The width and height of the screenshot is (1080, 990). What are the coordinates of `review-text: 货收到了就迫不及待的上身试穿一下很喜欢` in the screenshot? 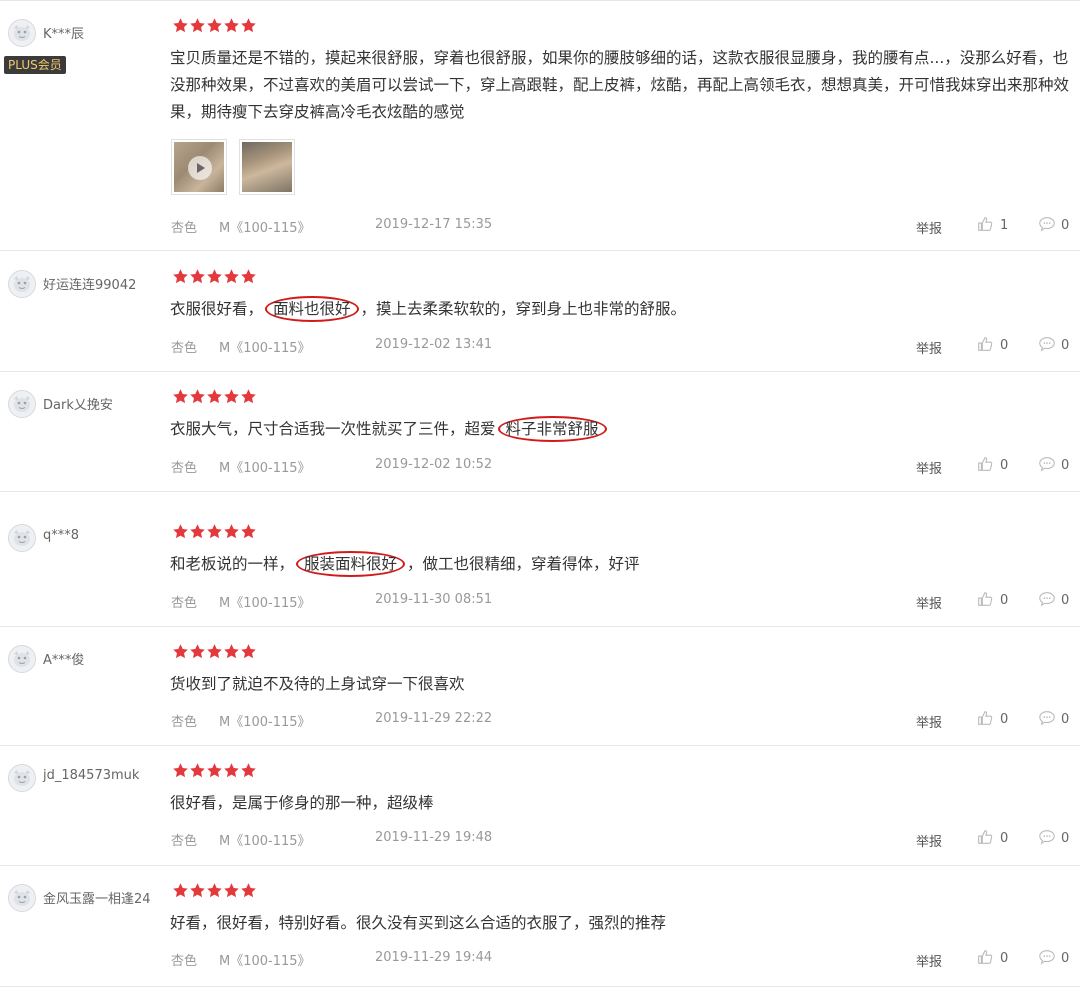 It's located at (317, 684).